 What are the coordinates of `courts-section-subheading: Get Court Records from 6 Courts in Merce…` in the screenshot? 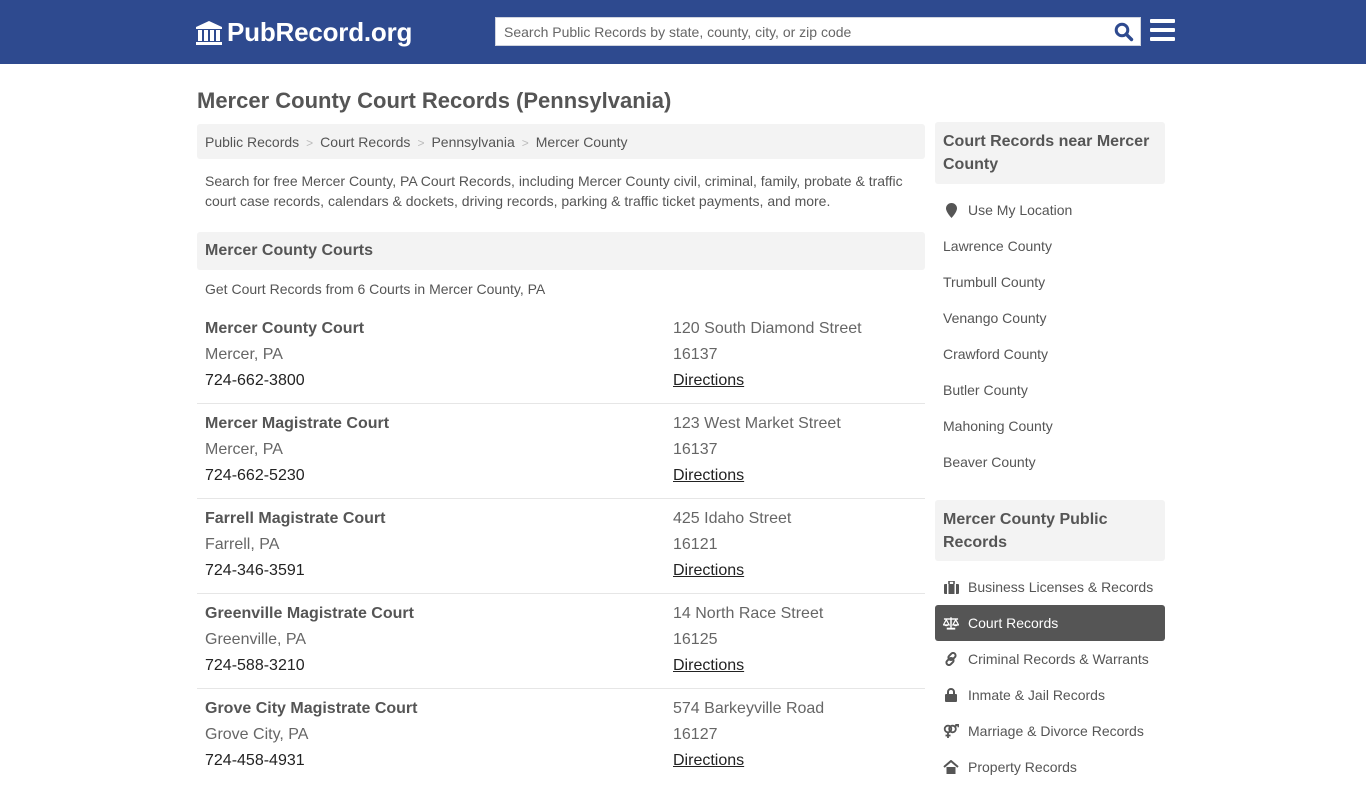 It's located at (375, 289).